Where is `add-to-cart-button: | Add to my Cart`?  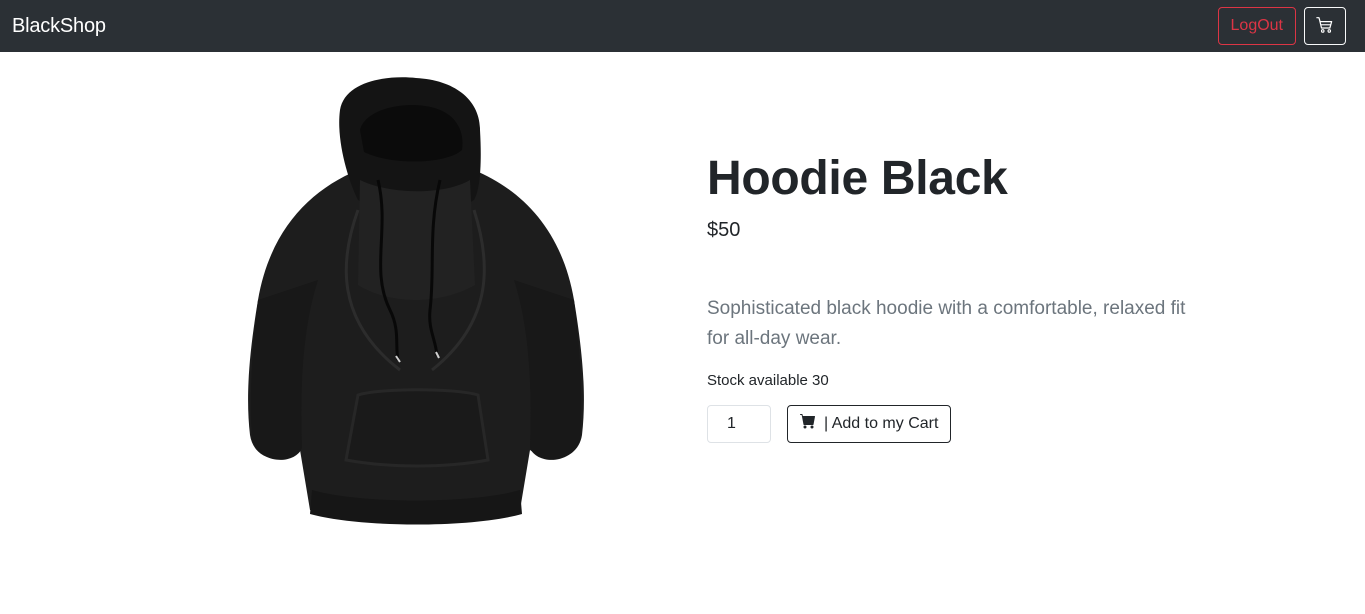 add-to-cart-button: | Add to my Cart is located at coordinates (869, 423).